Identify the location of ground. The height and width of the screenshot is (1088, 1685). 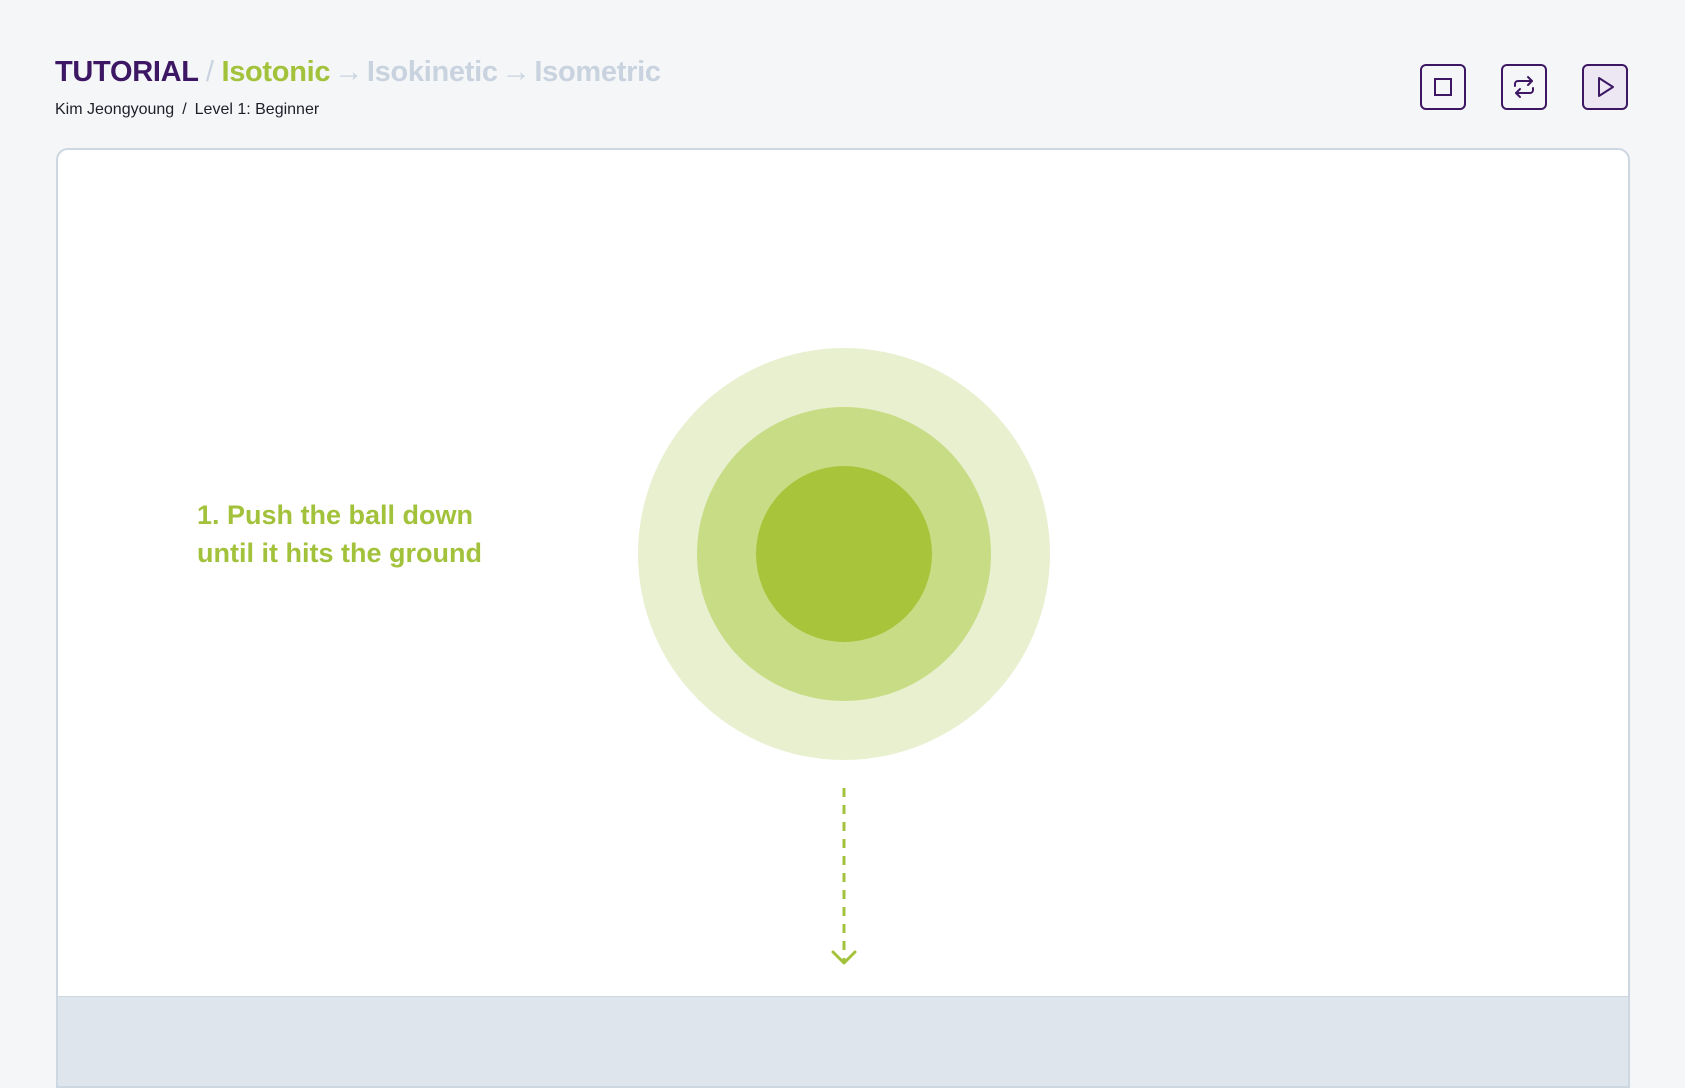
(843, 1041).